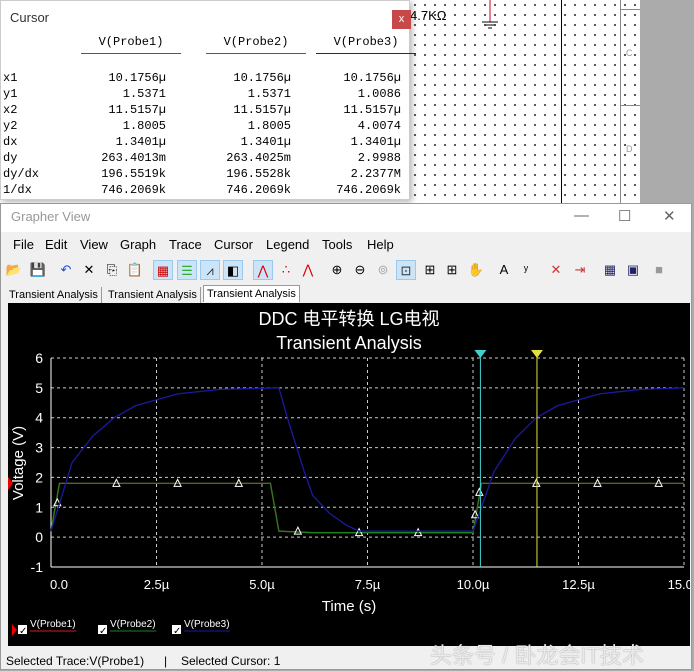 This screenshot has width=694, height=671. I want to click on delete-icon: ✕, so click(89, 270).